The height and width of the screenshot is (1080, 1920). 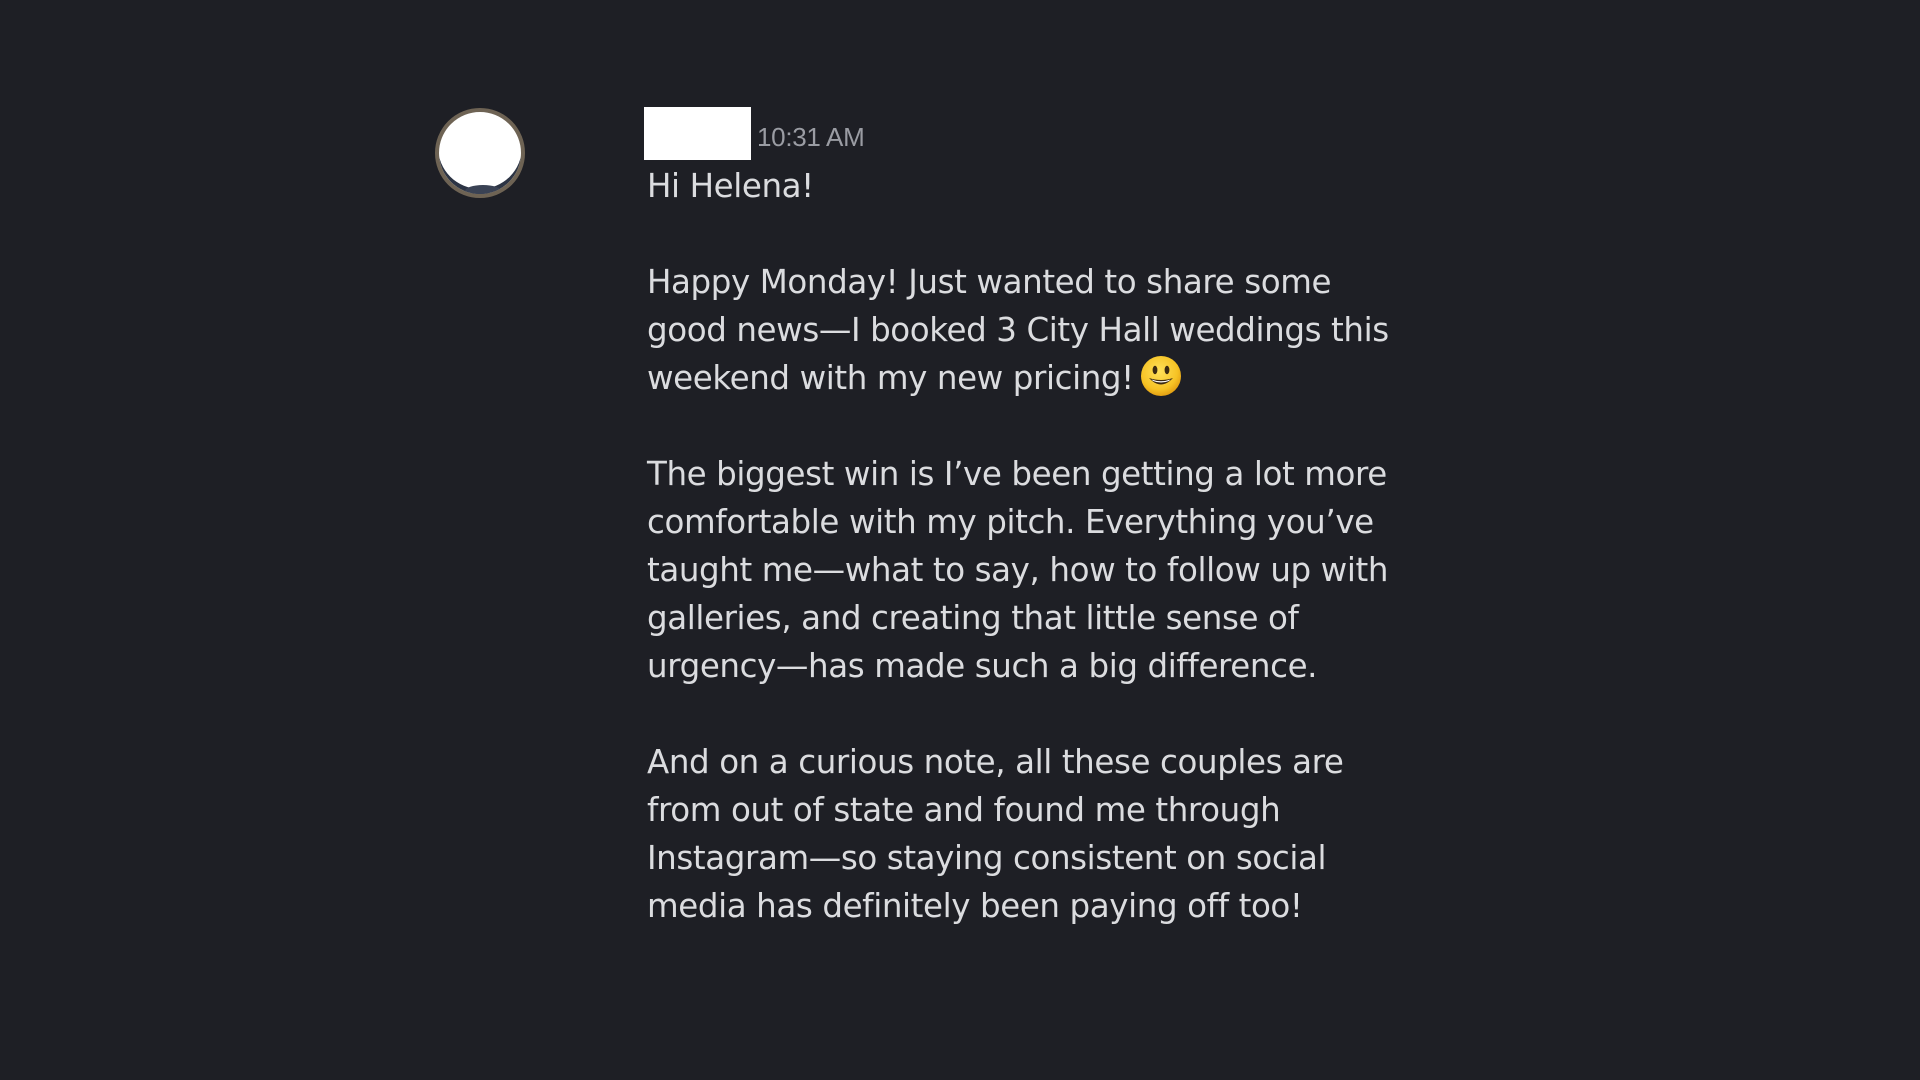 I want to click on avatar-photo-edge, so click(x=483, y=189).